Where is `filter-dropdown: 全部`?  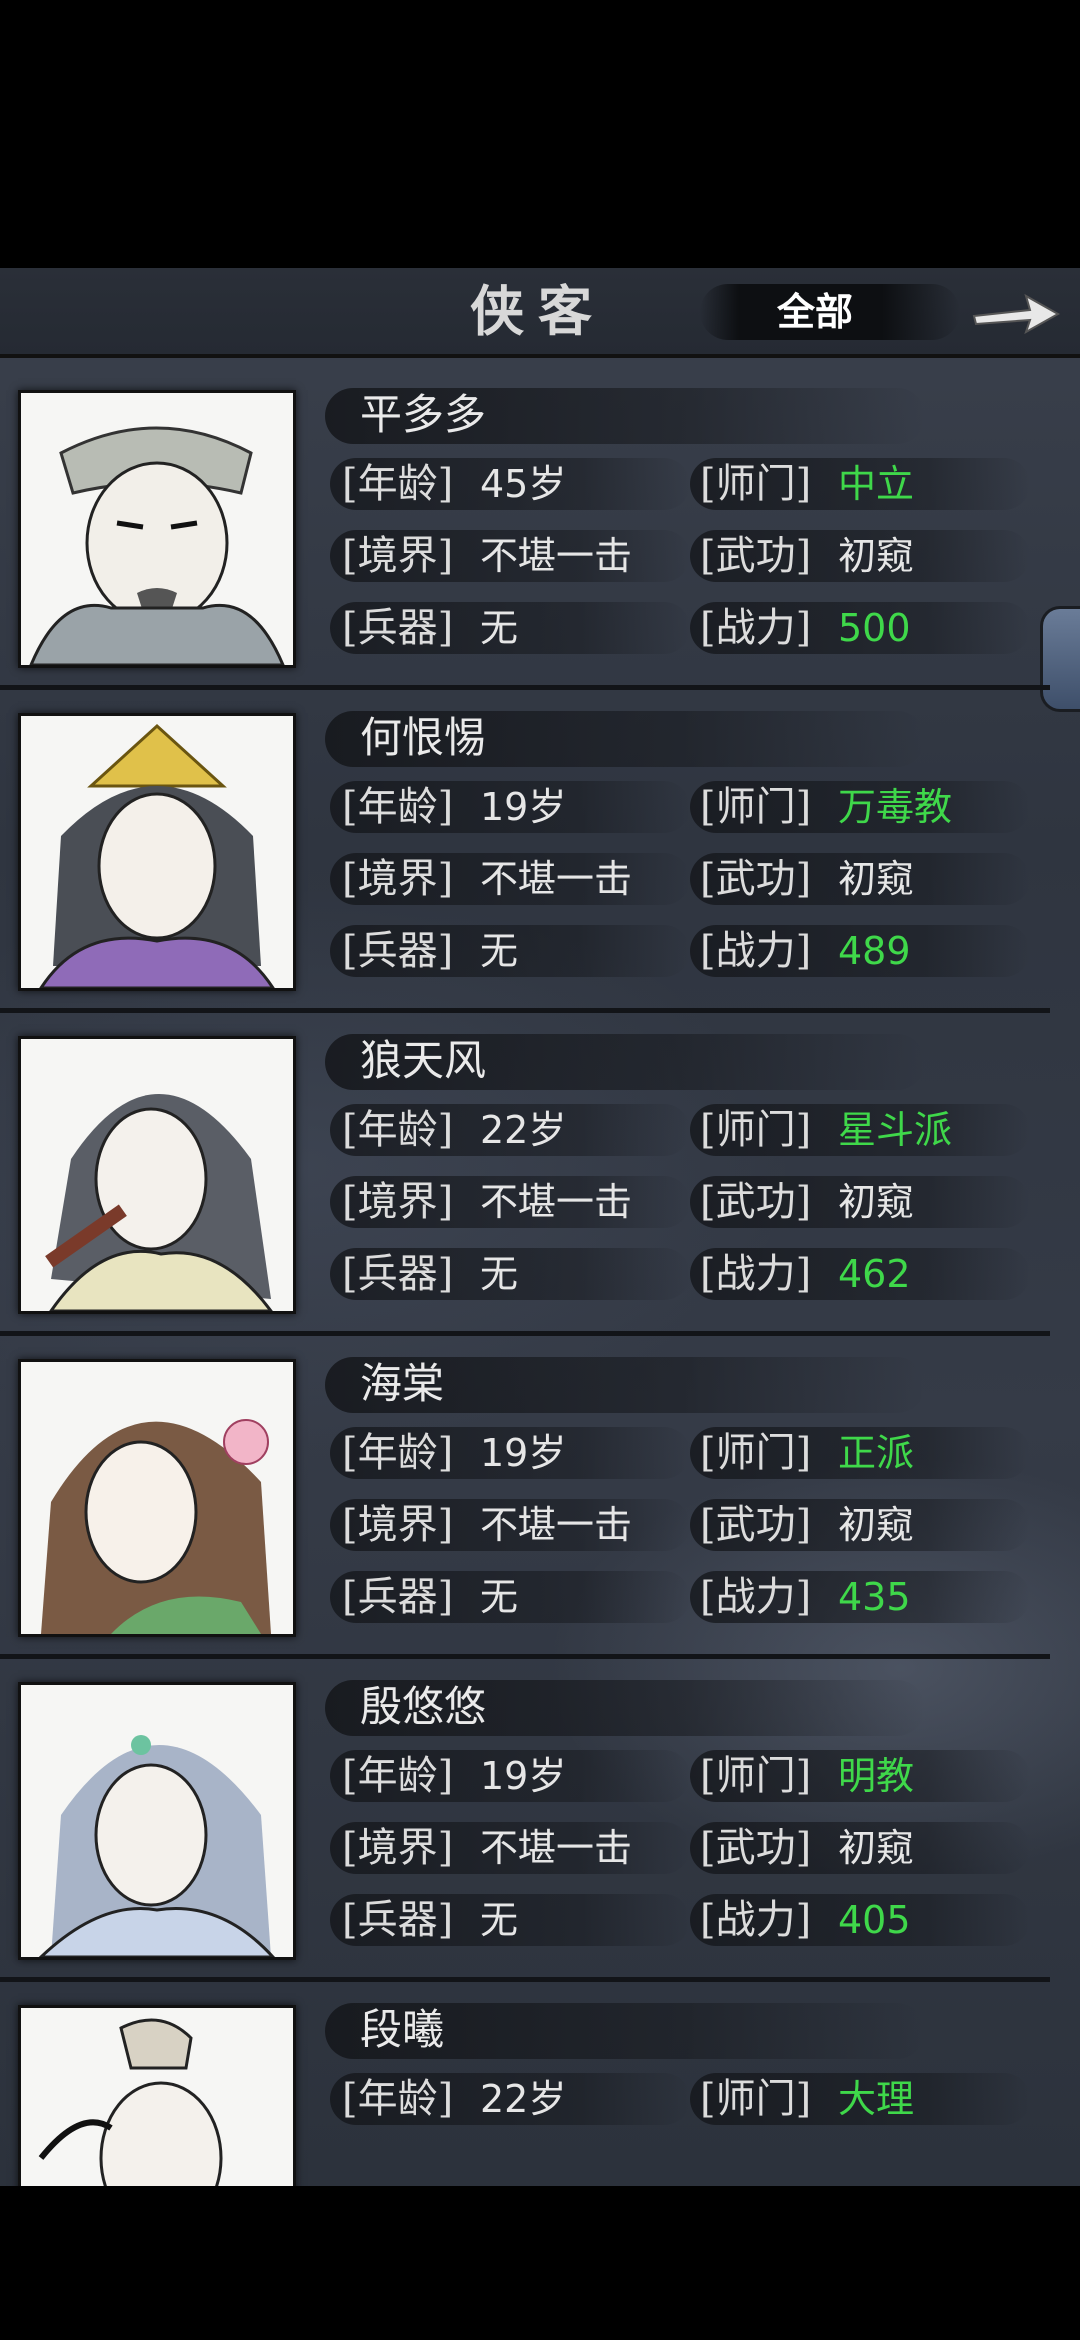
filter-dropdown: 全部 is located at coordinates (815, 312).